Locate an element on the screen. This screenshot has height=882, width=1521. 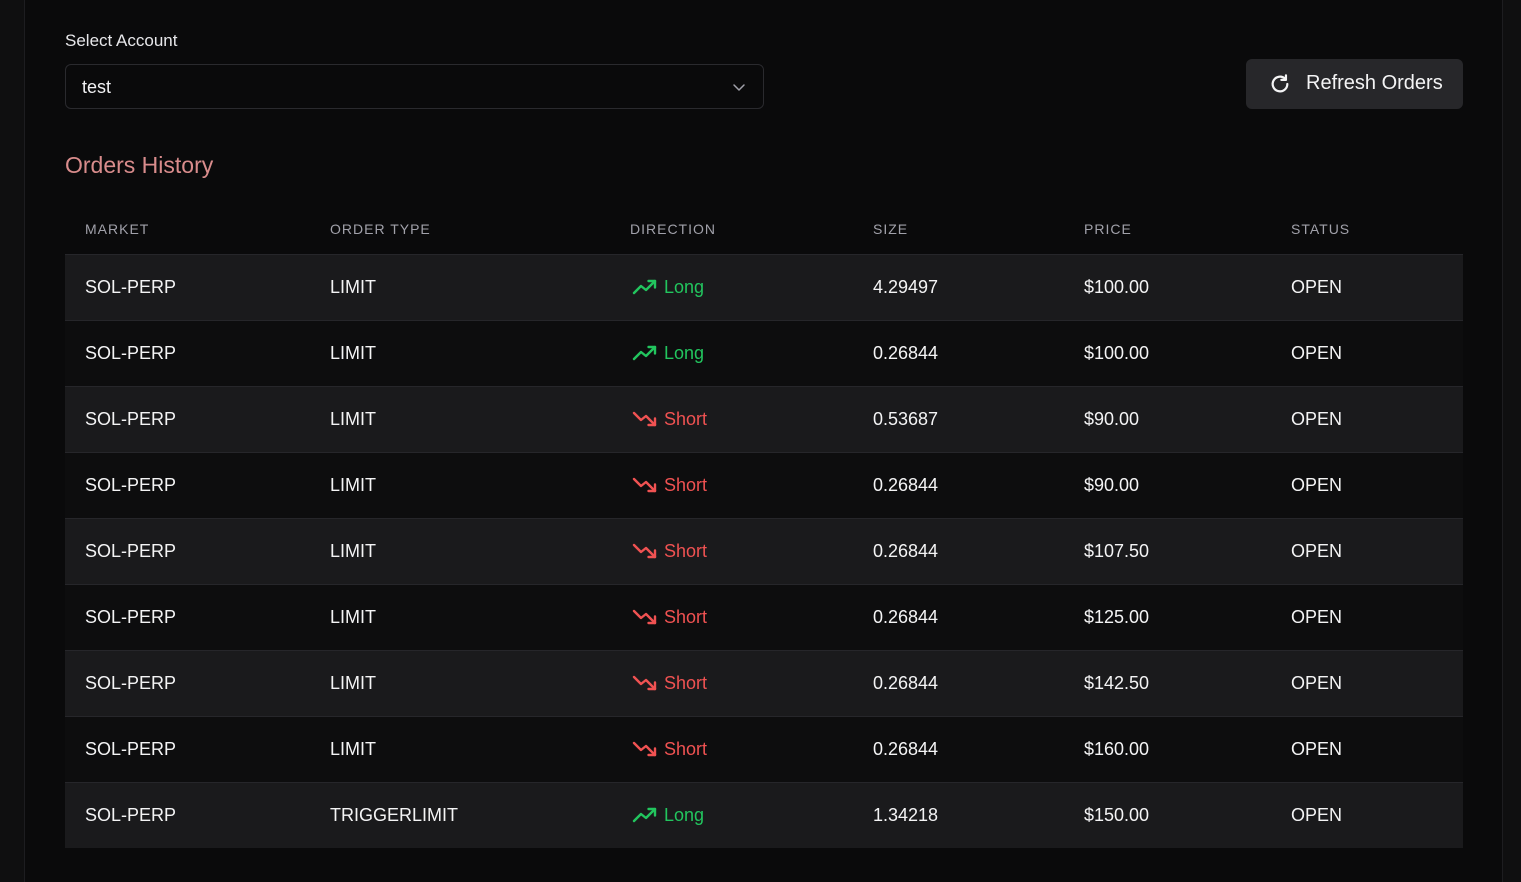
refresh-orders-button: Refresh Orders is located at coordinates (1354, 84).